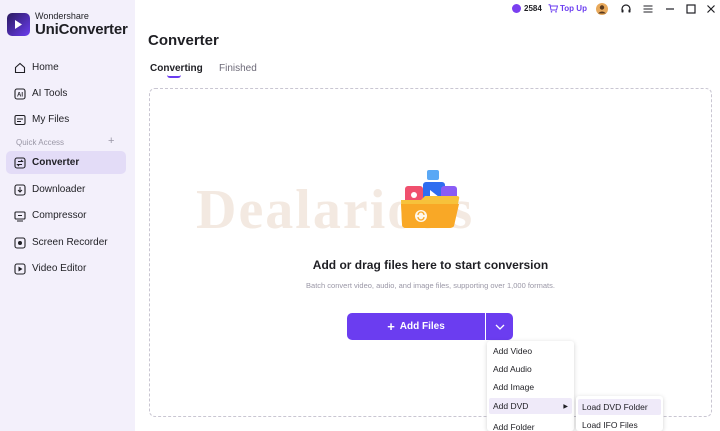 This screenshot has height=431, width=720. I want to click on top-up-button: Top Up, so click(567, 8).